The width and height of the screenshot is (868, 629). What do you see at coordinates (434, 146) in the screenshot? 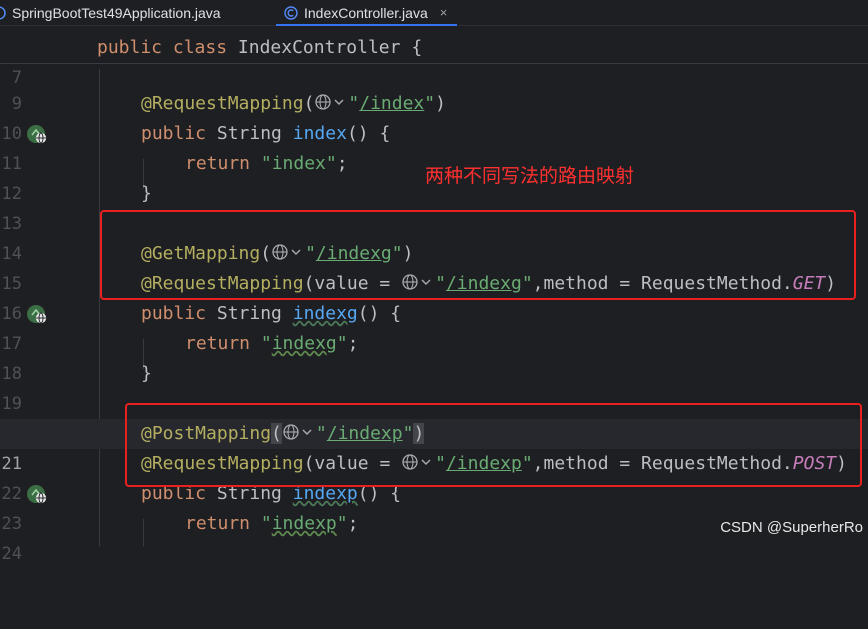
I see `code-line: 11 public String index() {` at bounding box center [434, 146].